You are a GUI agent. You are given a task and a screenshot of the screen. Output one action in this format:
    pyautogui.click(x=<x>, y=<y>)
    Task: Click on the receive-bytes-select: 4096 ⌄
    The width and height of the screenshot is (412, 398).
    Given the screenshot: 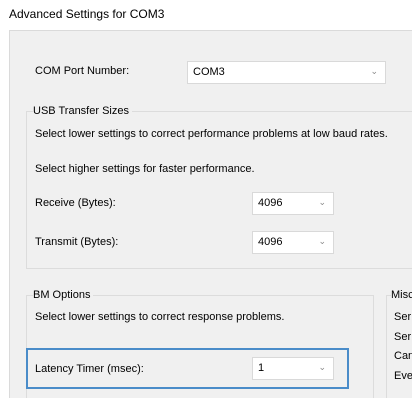 What is the action you would take?
    pyautogui.click(x=293, y=203)
    